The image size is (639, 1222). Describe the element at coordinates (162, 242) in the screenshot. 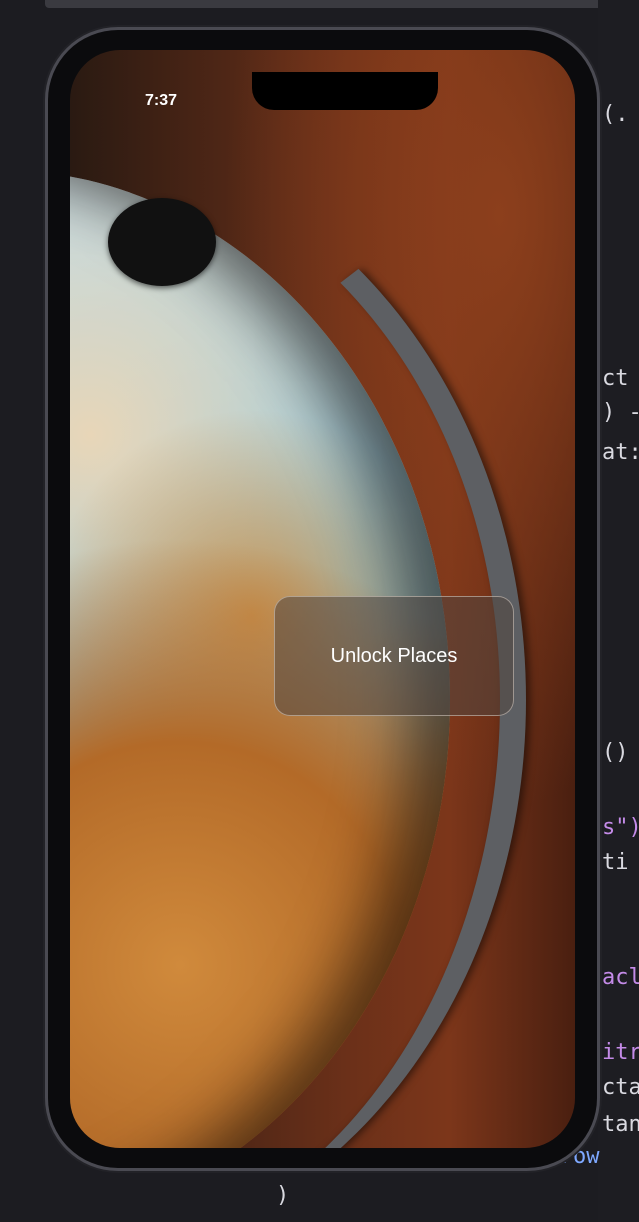

I see `globe-pivot` at that location.